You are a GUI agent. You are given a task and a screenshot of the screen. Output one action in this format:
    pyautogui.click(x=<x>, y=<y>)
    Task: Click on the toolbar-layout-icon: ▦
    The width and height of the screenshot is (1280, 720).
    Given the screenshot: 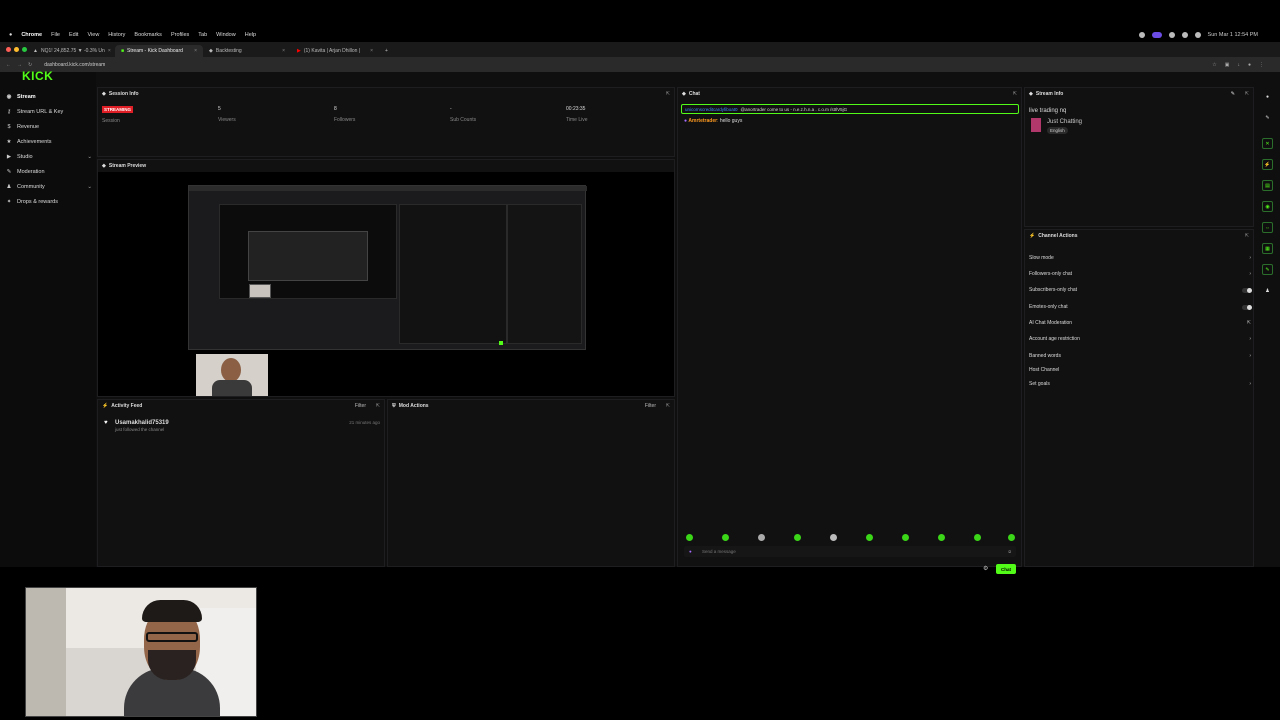 What is the action you would take?
    pyautogui.click(x=1267, y=248)
    